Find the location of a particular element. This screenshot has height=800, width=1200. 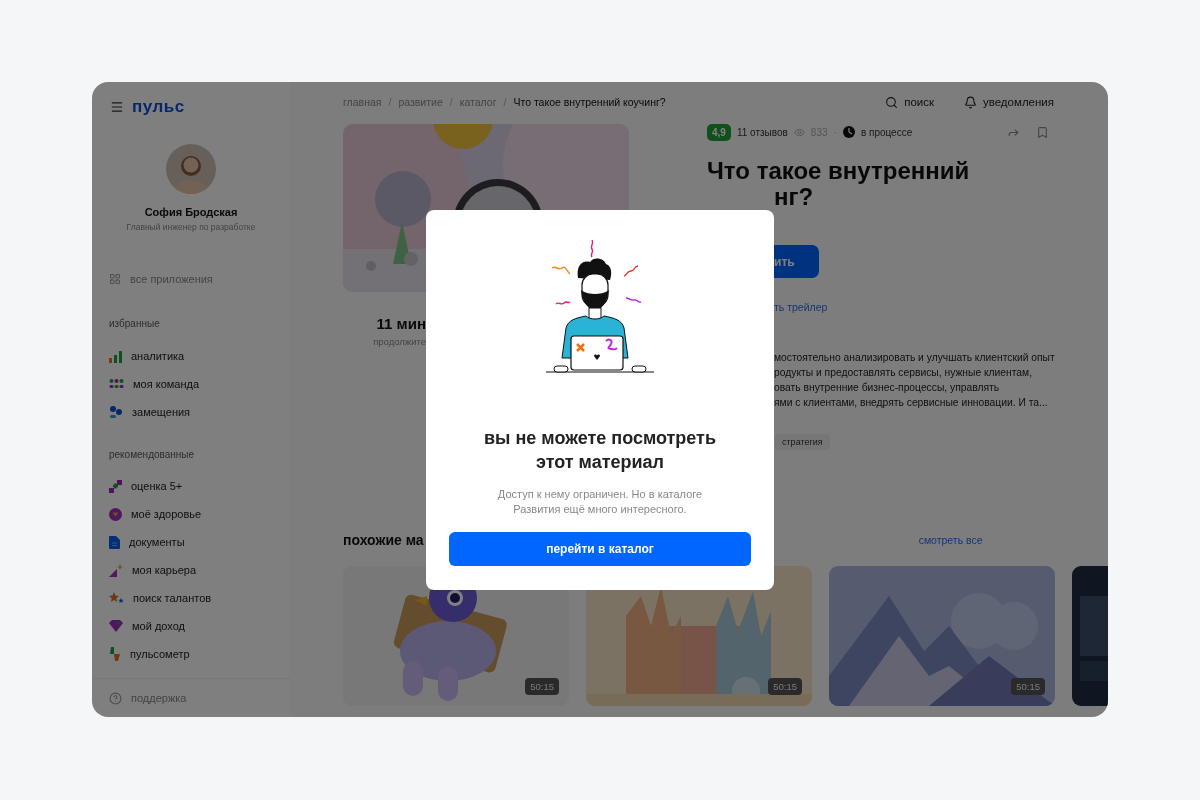

stars-icon is located at coordinates (116, 598).